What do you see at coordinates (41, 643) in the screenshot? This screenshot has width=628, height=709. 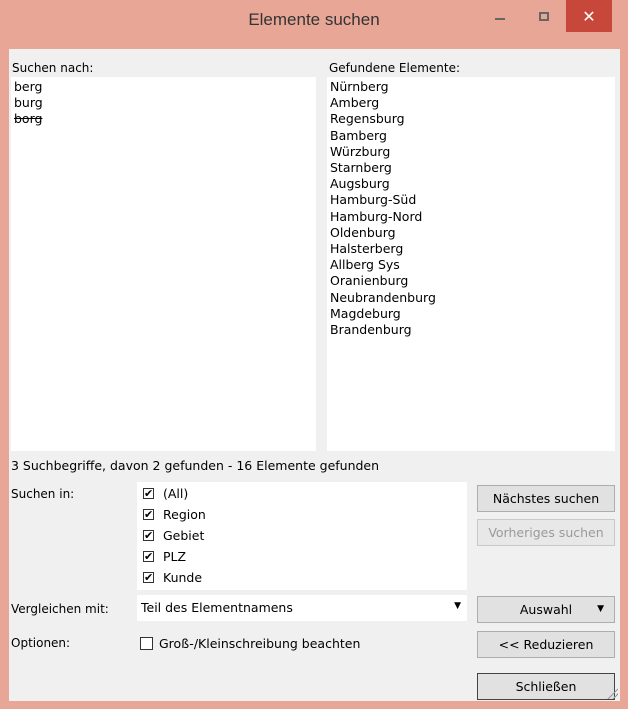 I see `options-label: Optionen:` at bounding box center [41, 643].